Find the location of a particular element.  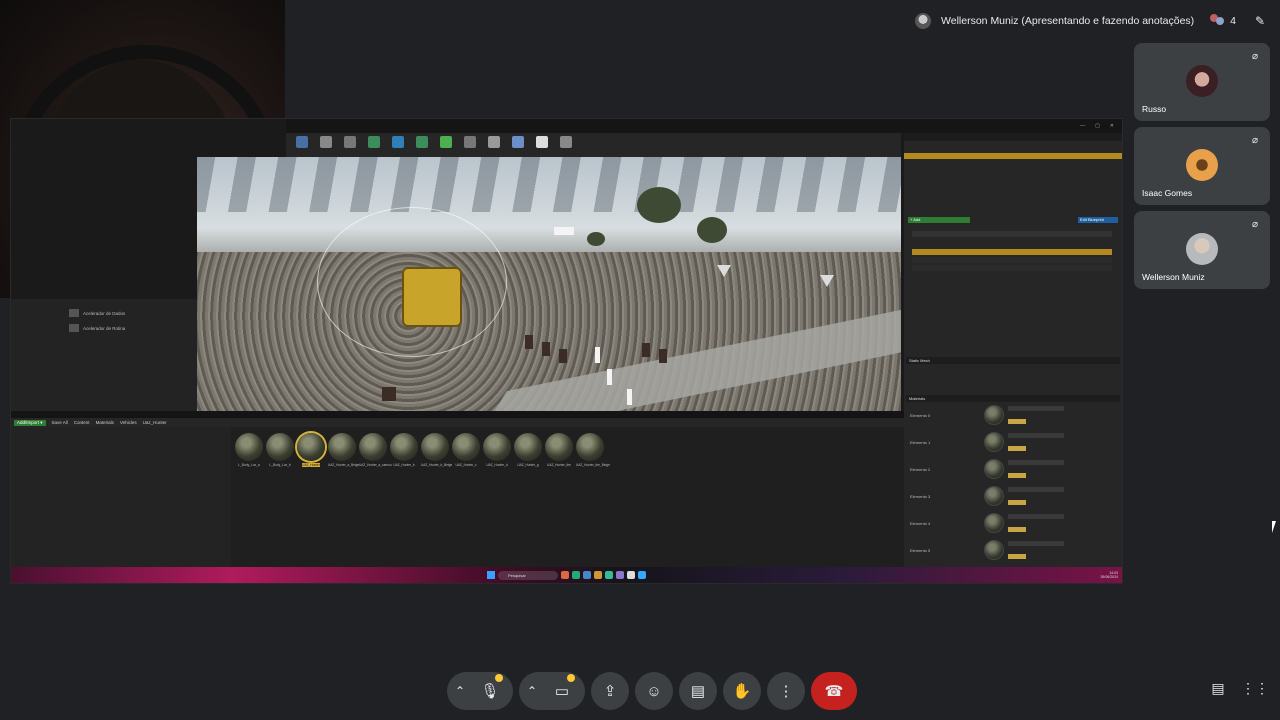

asset-tile: L_Body_Lux_b is located at coordinates (280, 450).